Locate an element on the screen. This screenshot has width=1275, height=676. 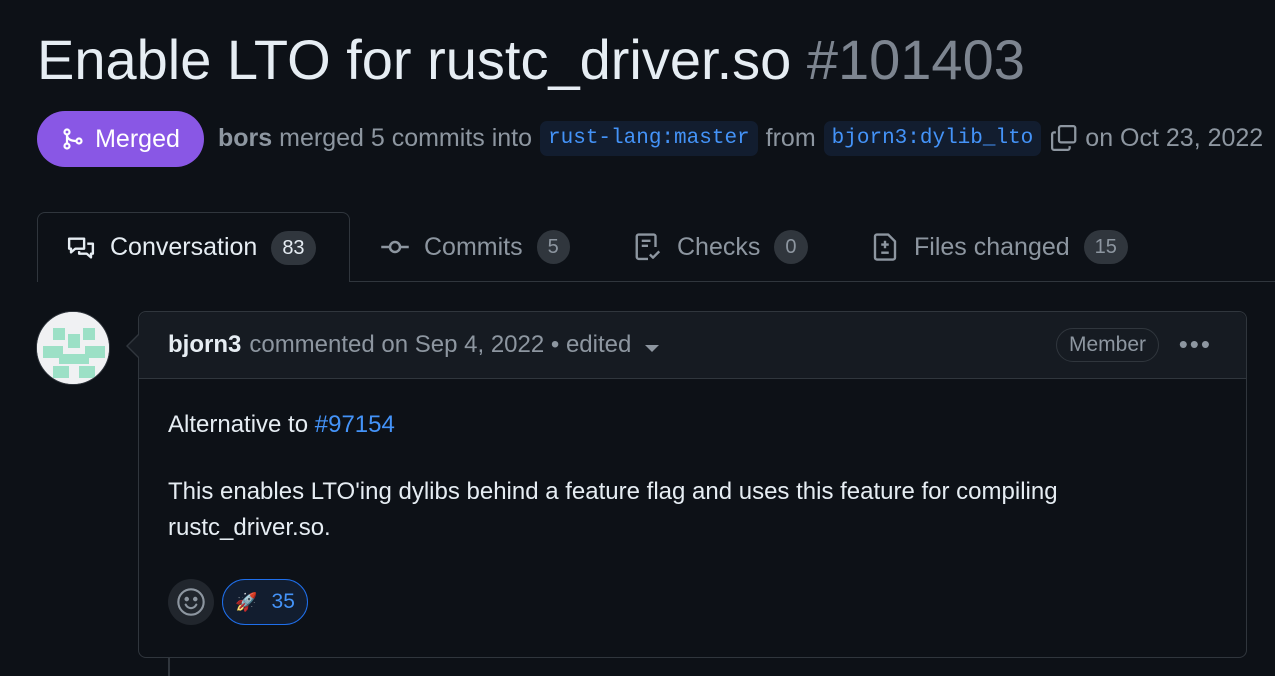
base-branch: rust-lang:master is located at coordinates (649, 138).